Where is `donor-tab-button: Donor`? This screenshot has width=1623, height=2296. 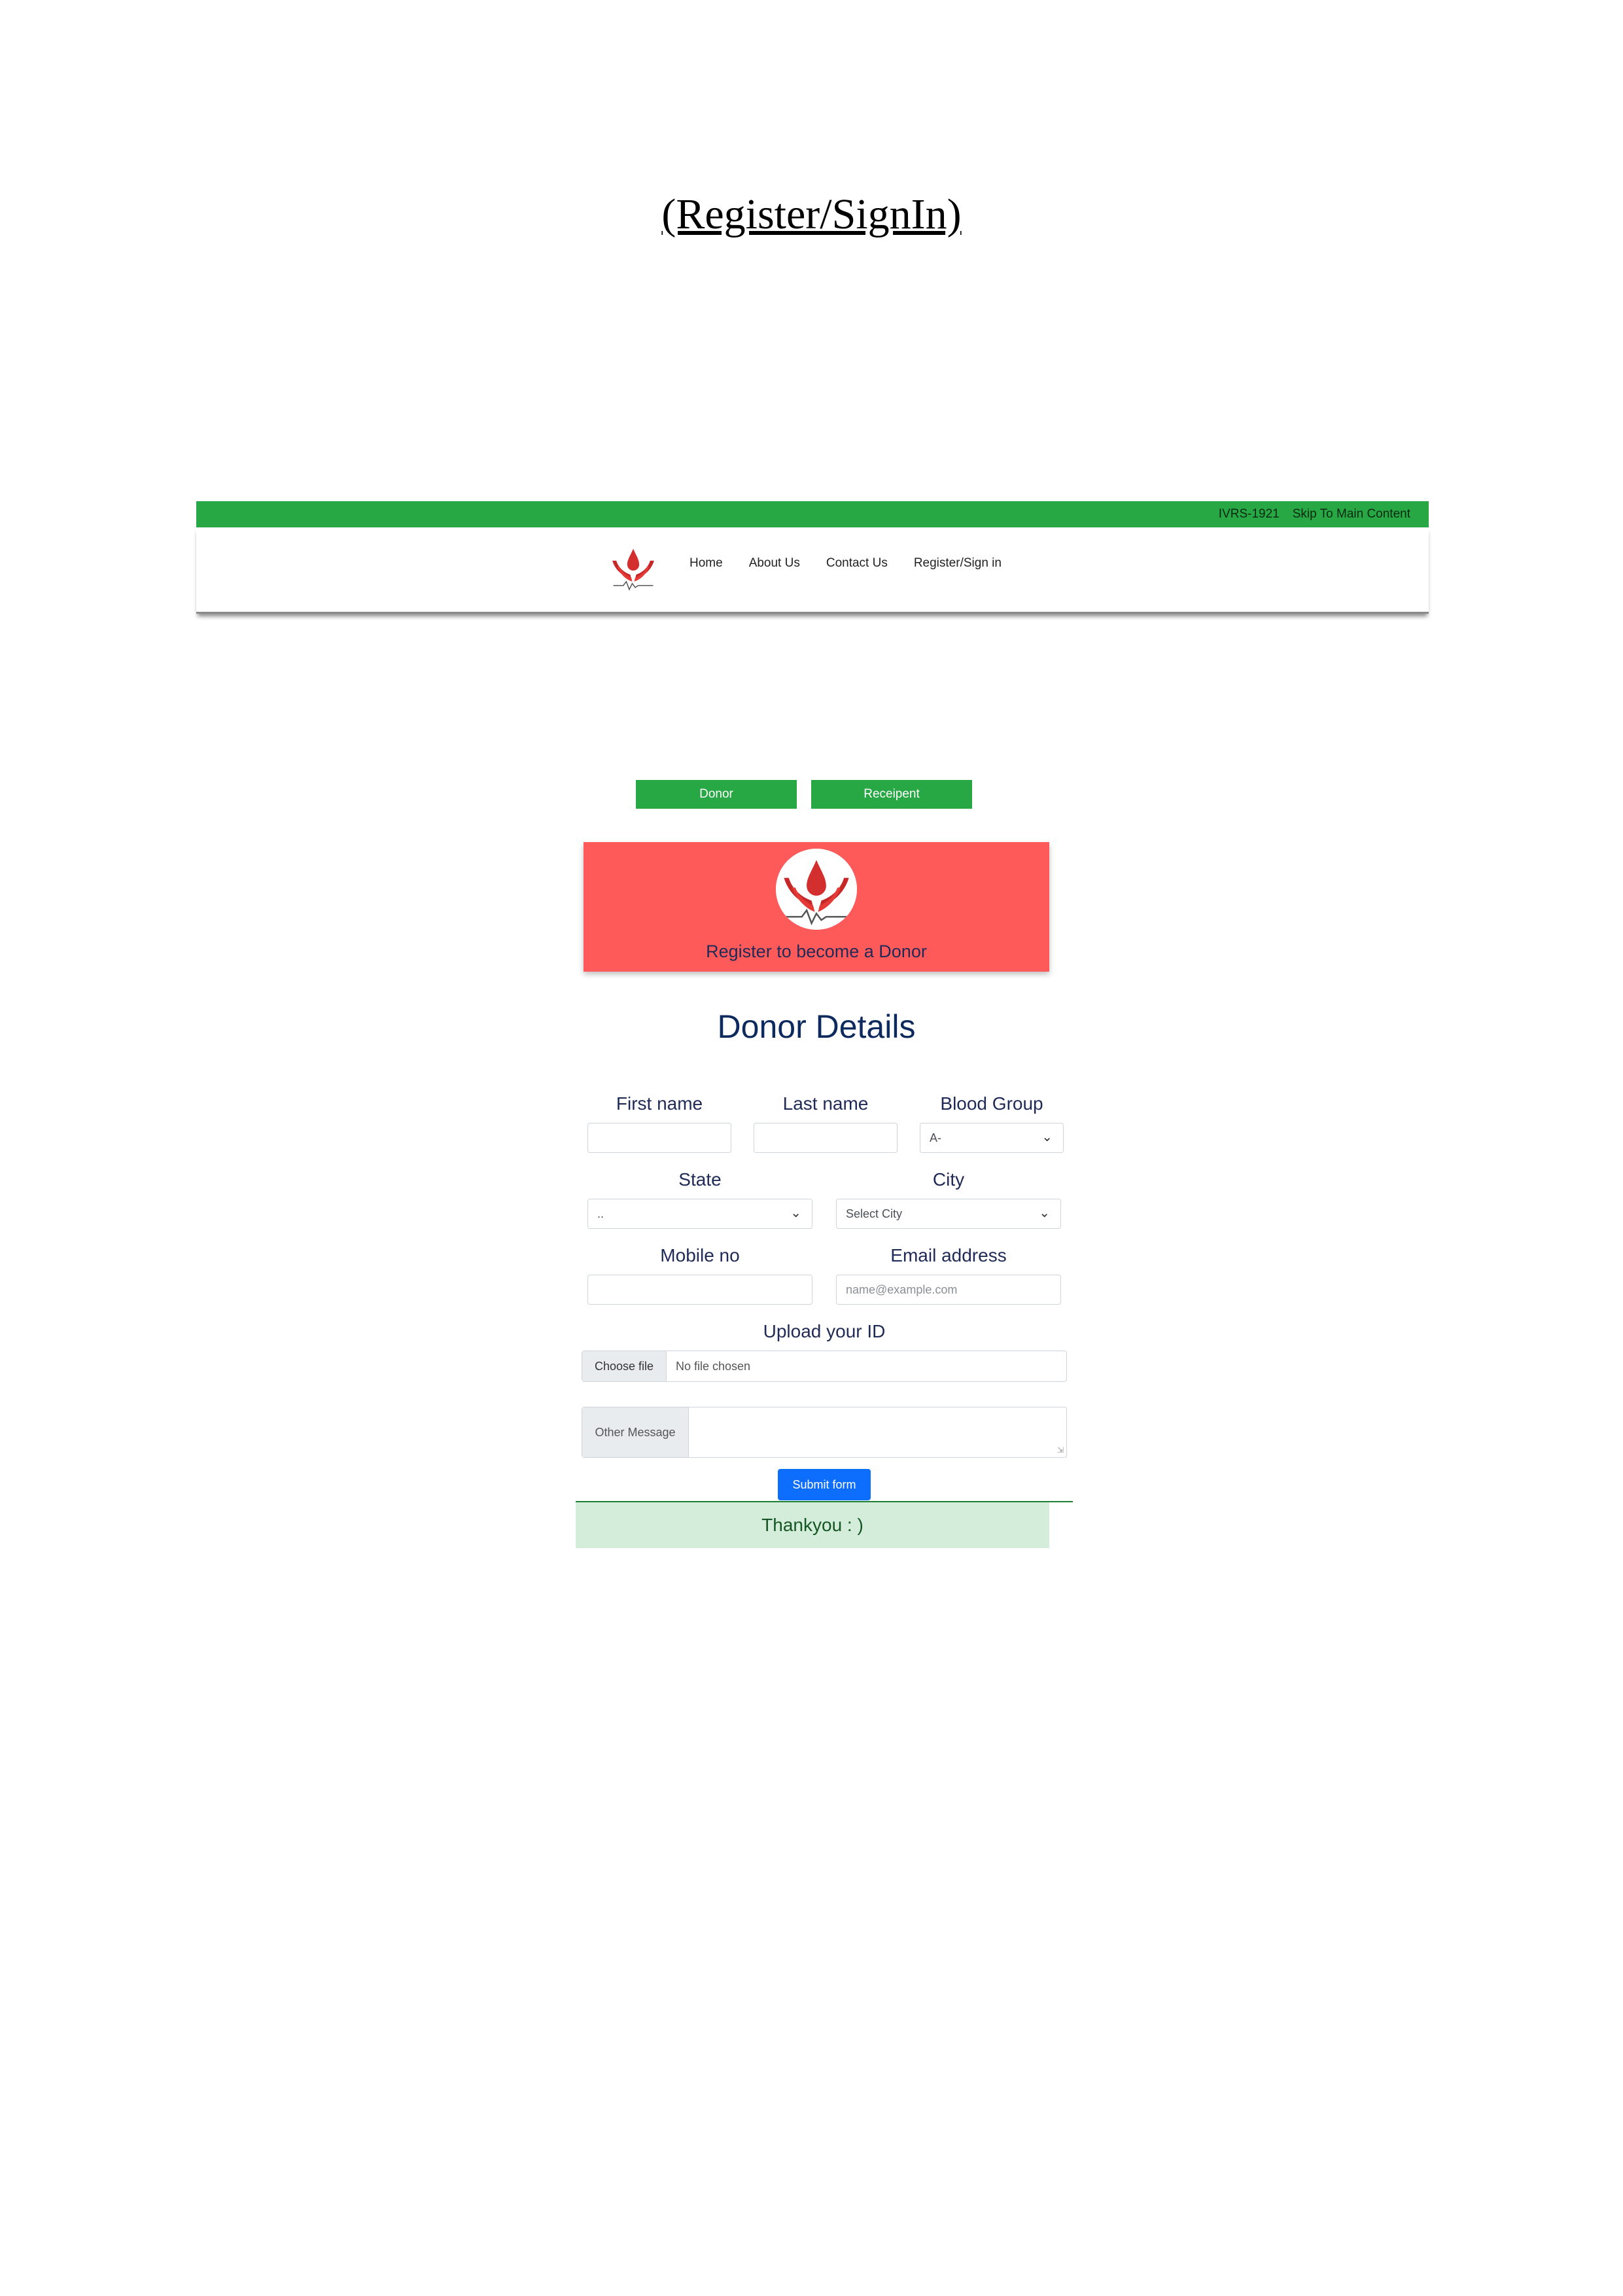 donor-tab-button: Donor is located at coordinates (716, 794).